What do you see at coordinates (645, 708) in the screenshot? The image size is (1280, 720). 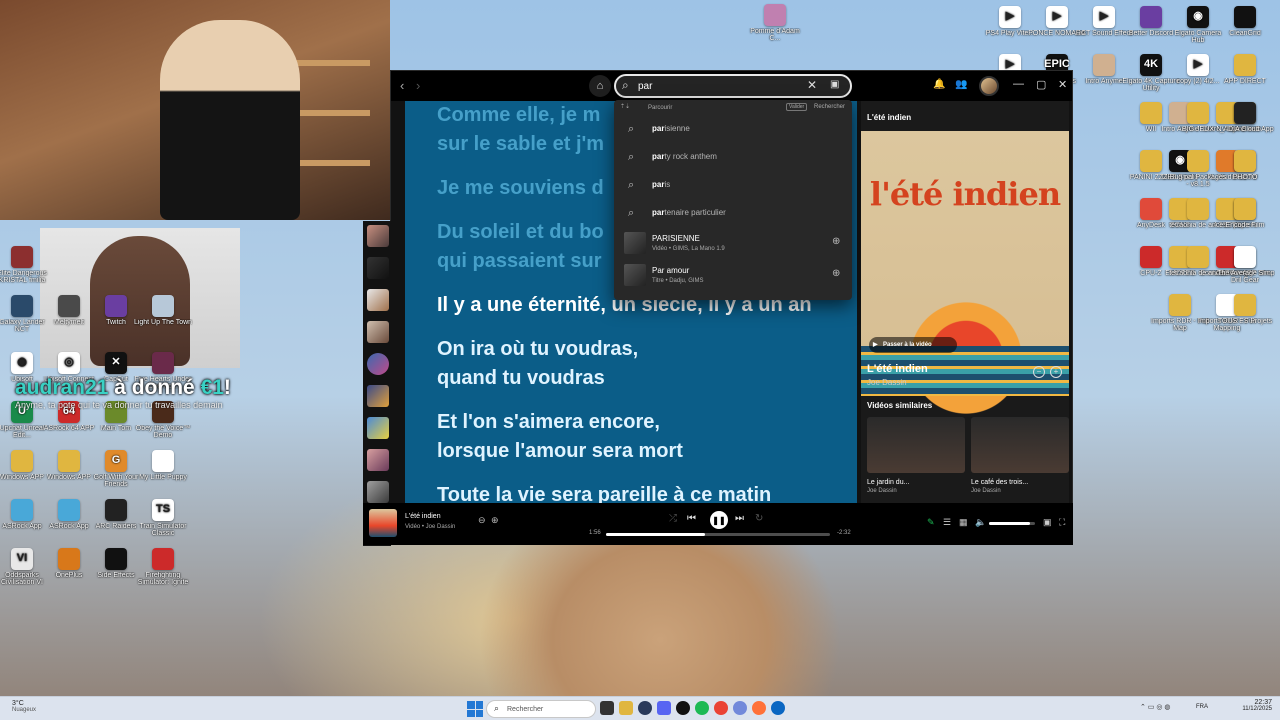 I see `steam-icon` at bounding box center [645, 708].